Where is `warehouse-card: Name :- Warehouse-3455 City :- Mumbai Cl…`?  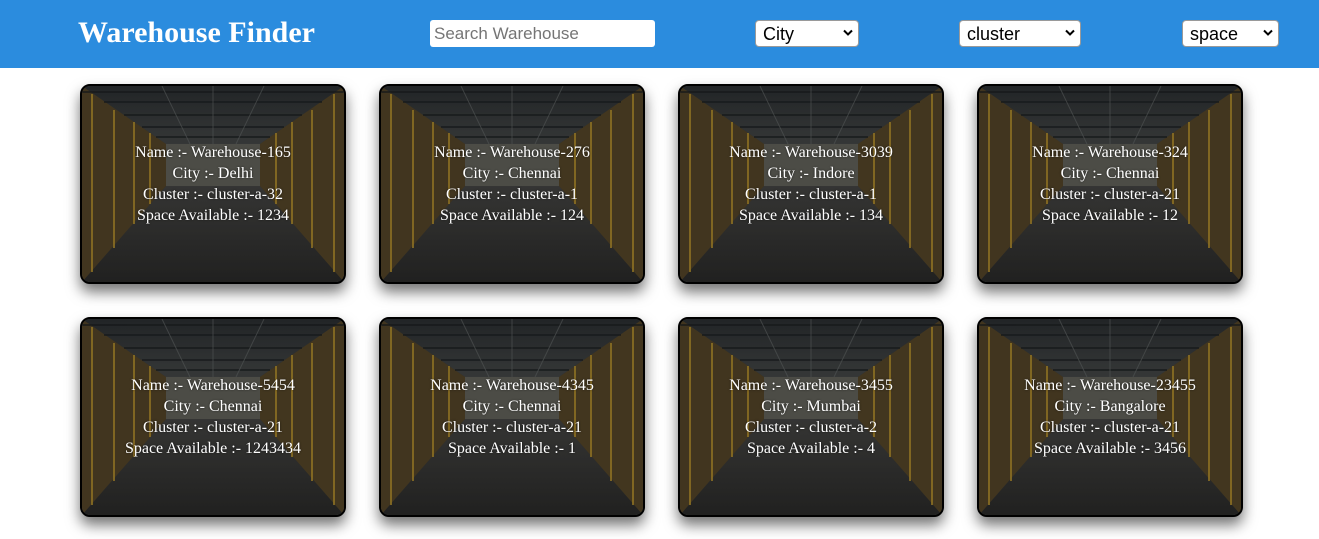
warehouse-card: Name :- Warehouse-3455 City :- Mumbai Cl… is located at coordinates (811, 417).